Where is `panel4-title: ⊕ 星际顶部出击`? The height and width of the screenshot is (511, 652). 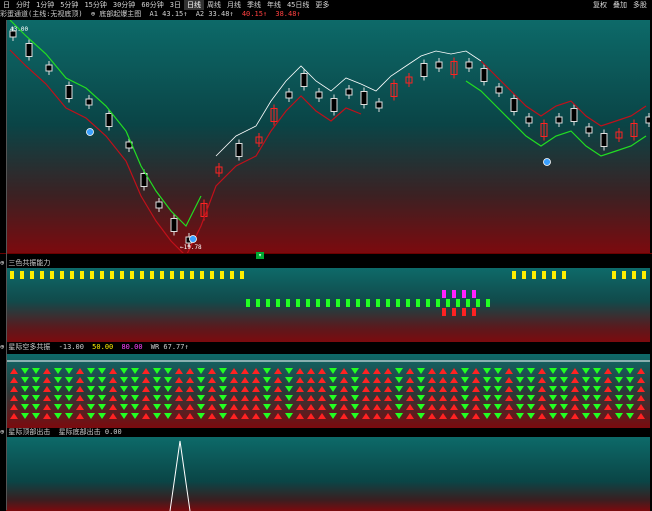 panel4-title: ⊕ 星际顶部出击 is located at coordinates (25, 432).